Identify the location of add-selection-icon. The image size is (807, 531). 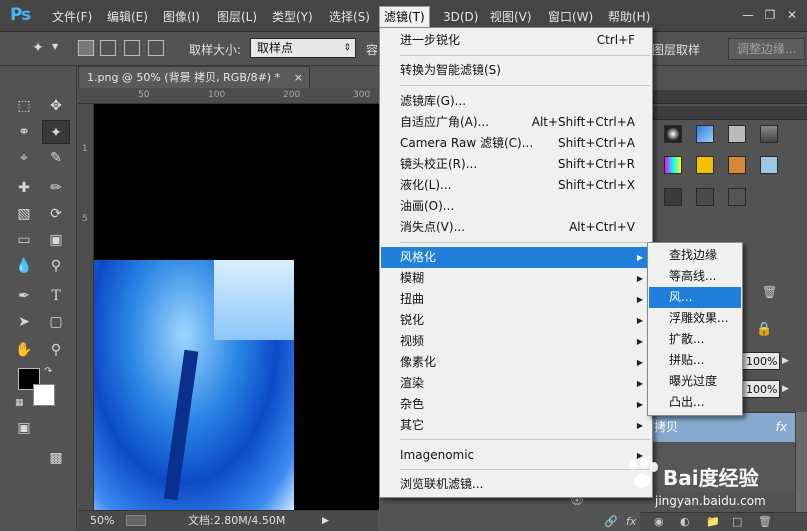
(108, 48).